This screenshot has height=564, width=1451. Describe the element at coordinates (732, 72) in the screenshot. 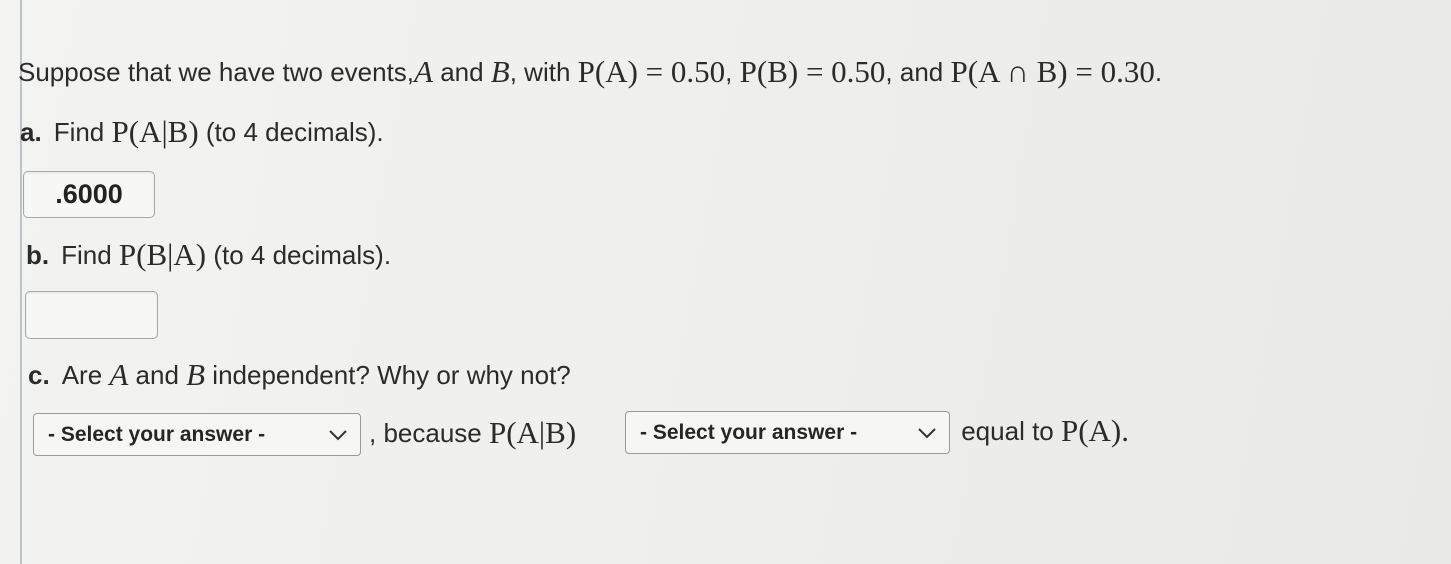

I see `question-sep: ,` at that location.